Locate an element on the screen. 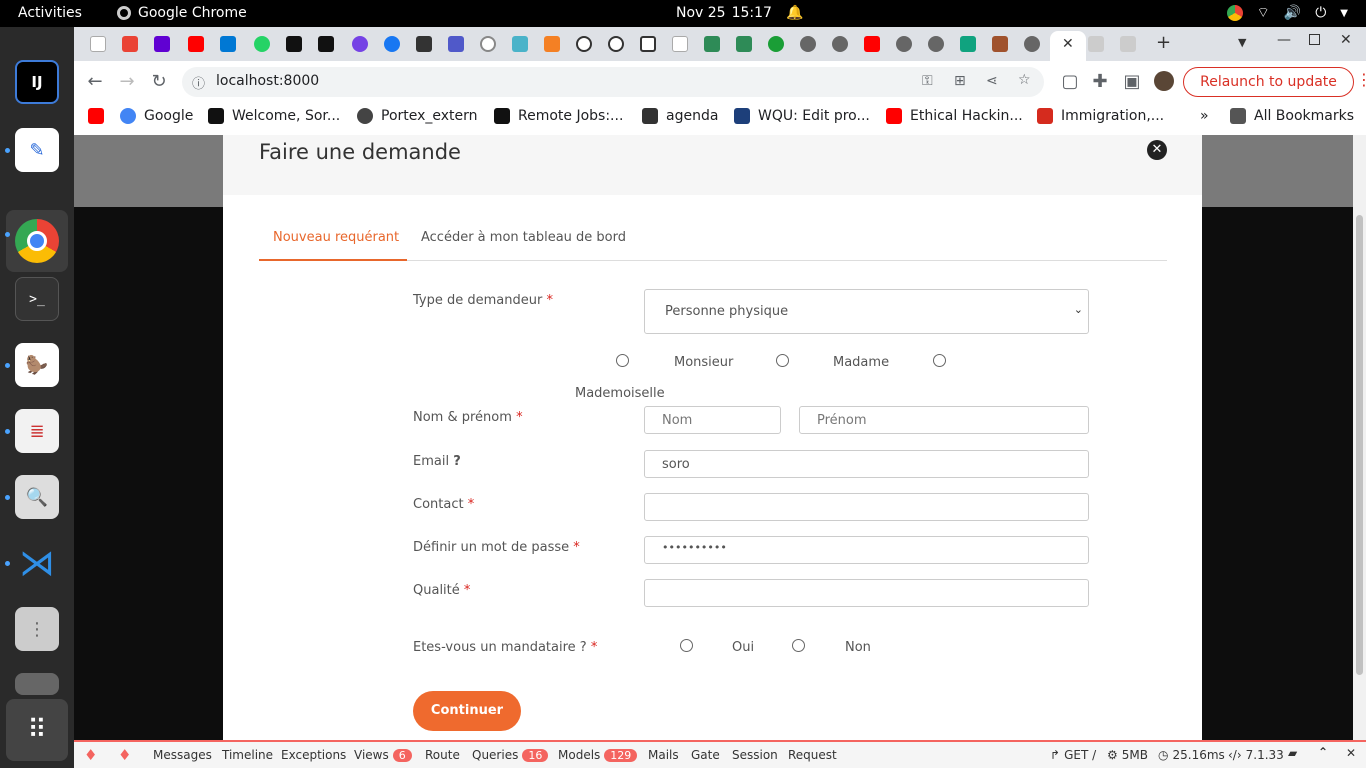 The height and width of the screenshot is (768, 1366). gmail-tab-icon is located at coordinates (130, 44).